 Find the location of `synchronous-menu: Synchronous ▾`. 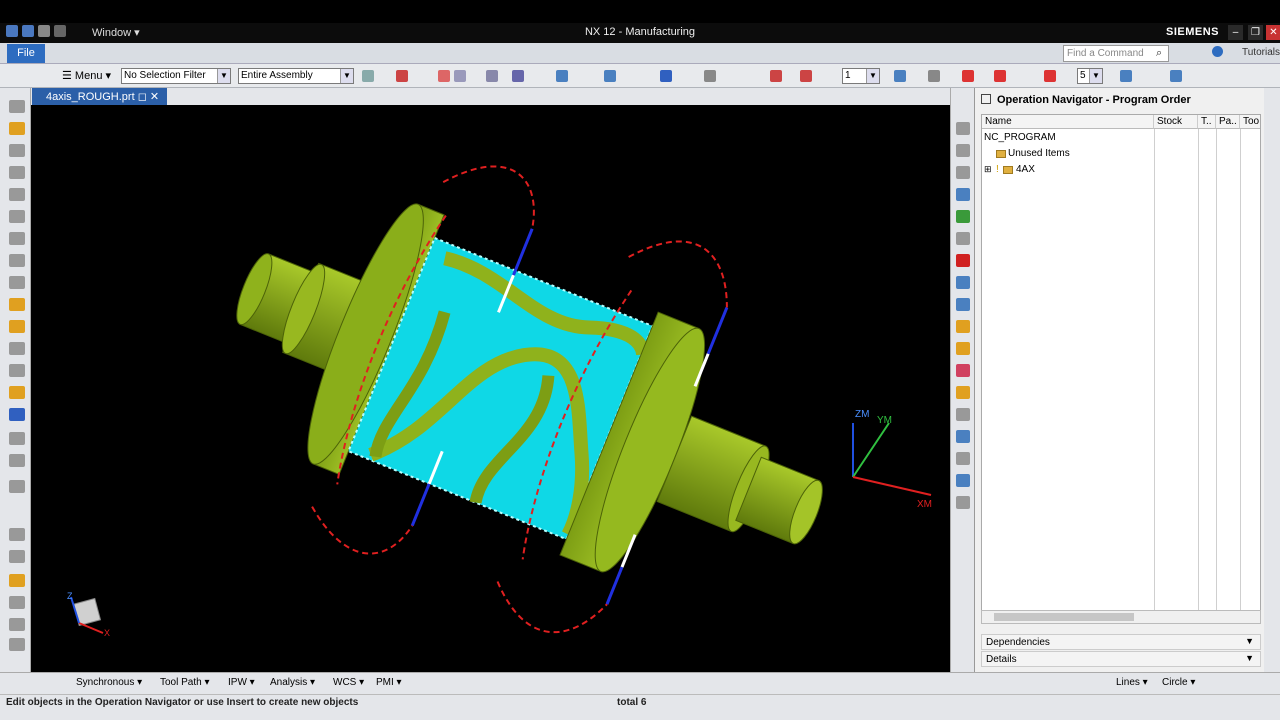

synchronous-menu: Synchronous ▾ is located at coordinates (109, 682).